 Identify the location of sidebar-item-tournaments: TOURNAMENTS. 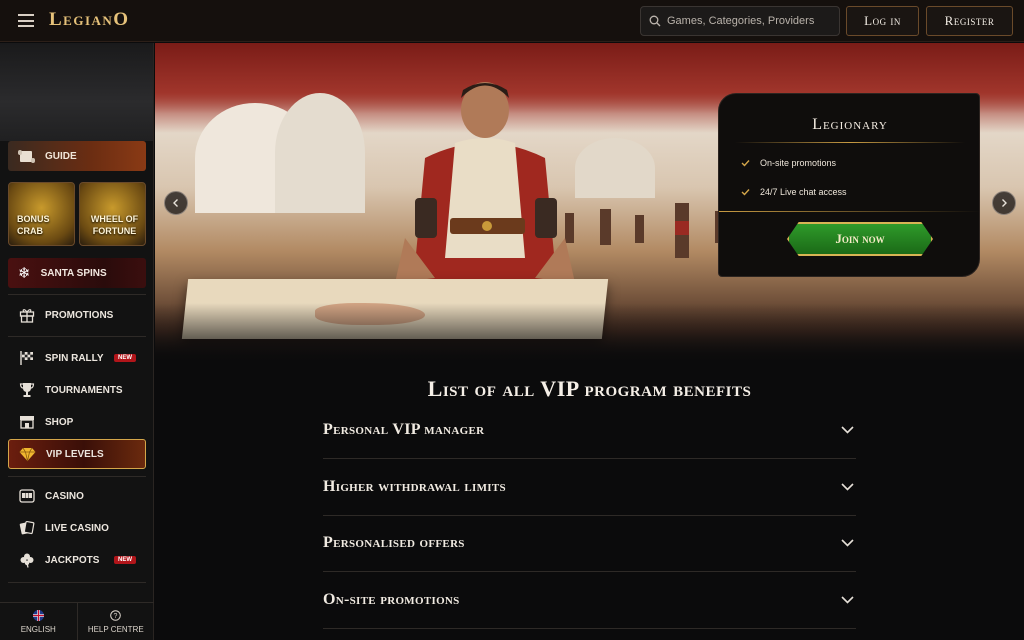
(77, 390).